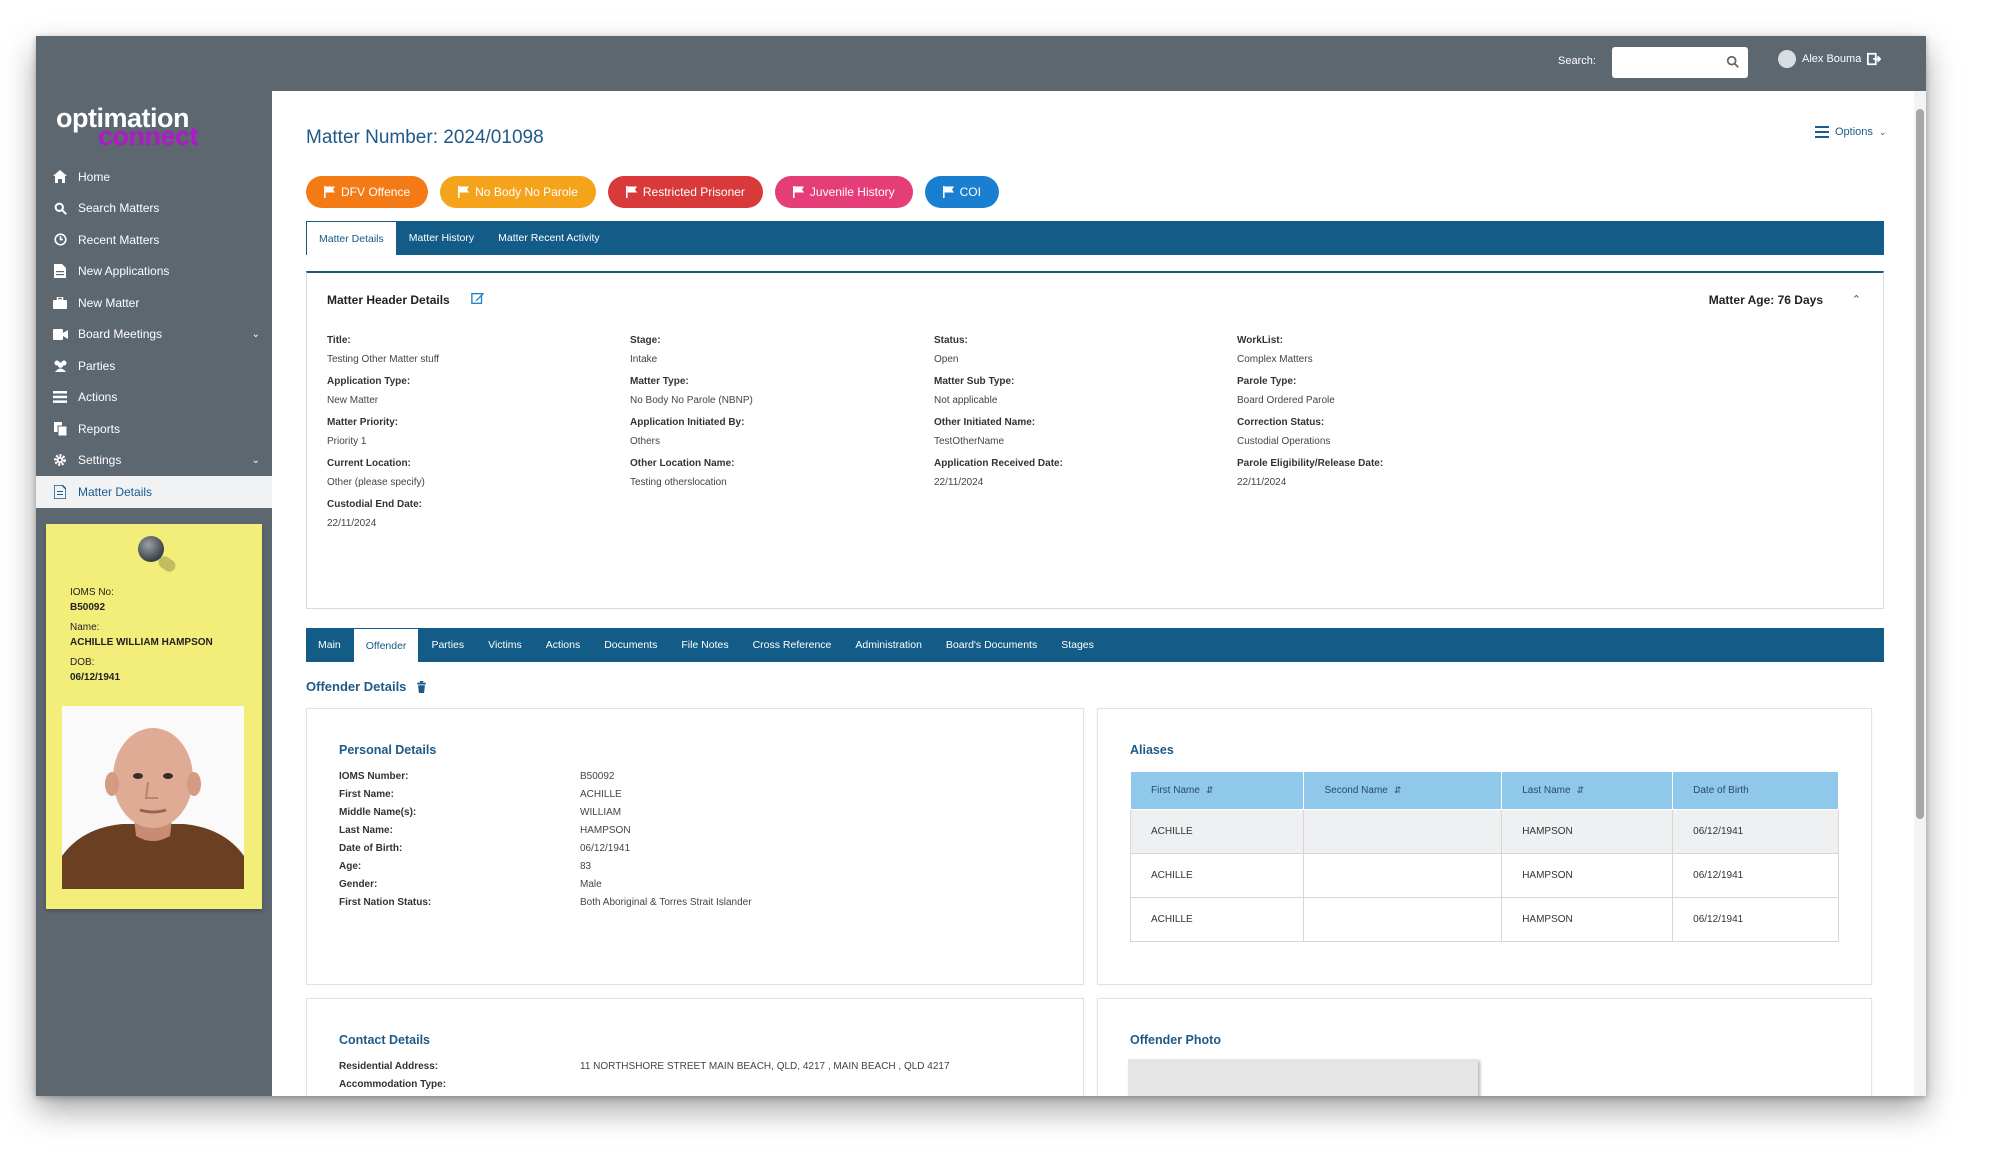  Describe the element at coordinates (946, 359) in the screenshot. I see `field-value: Open` at that location.